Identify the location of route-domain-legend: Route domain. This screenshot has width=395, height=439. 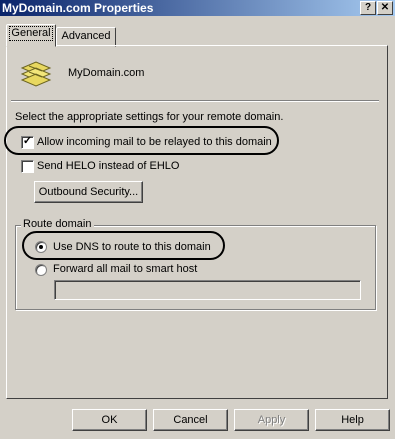
(57, 224).